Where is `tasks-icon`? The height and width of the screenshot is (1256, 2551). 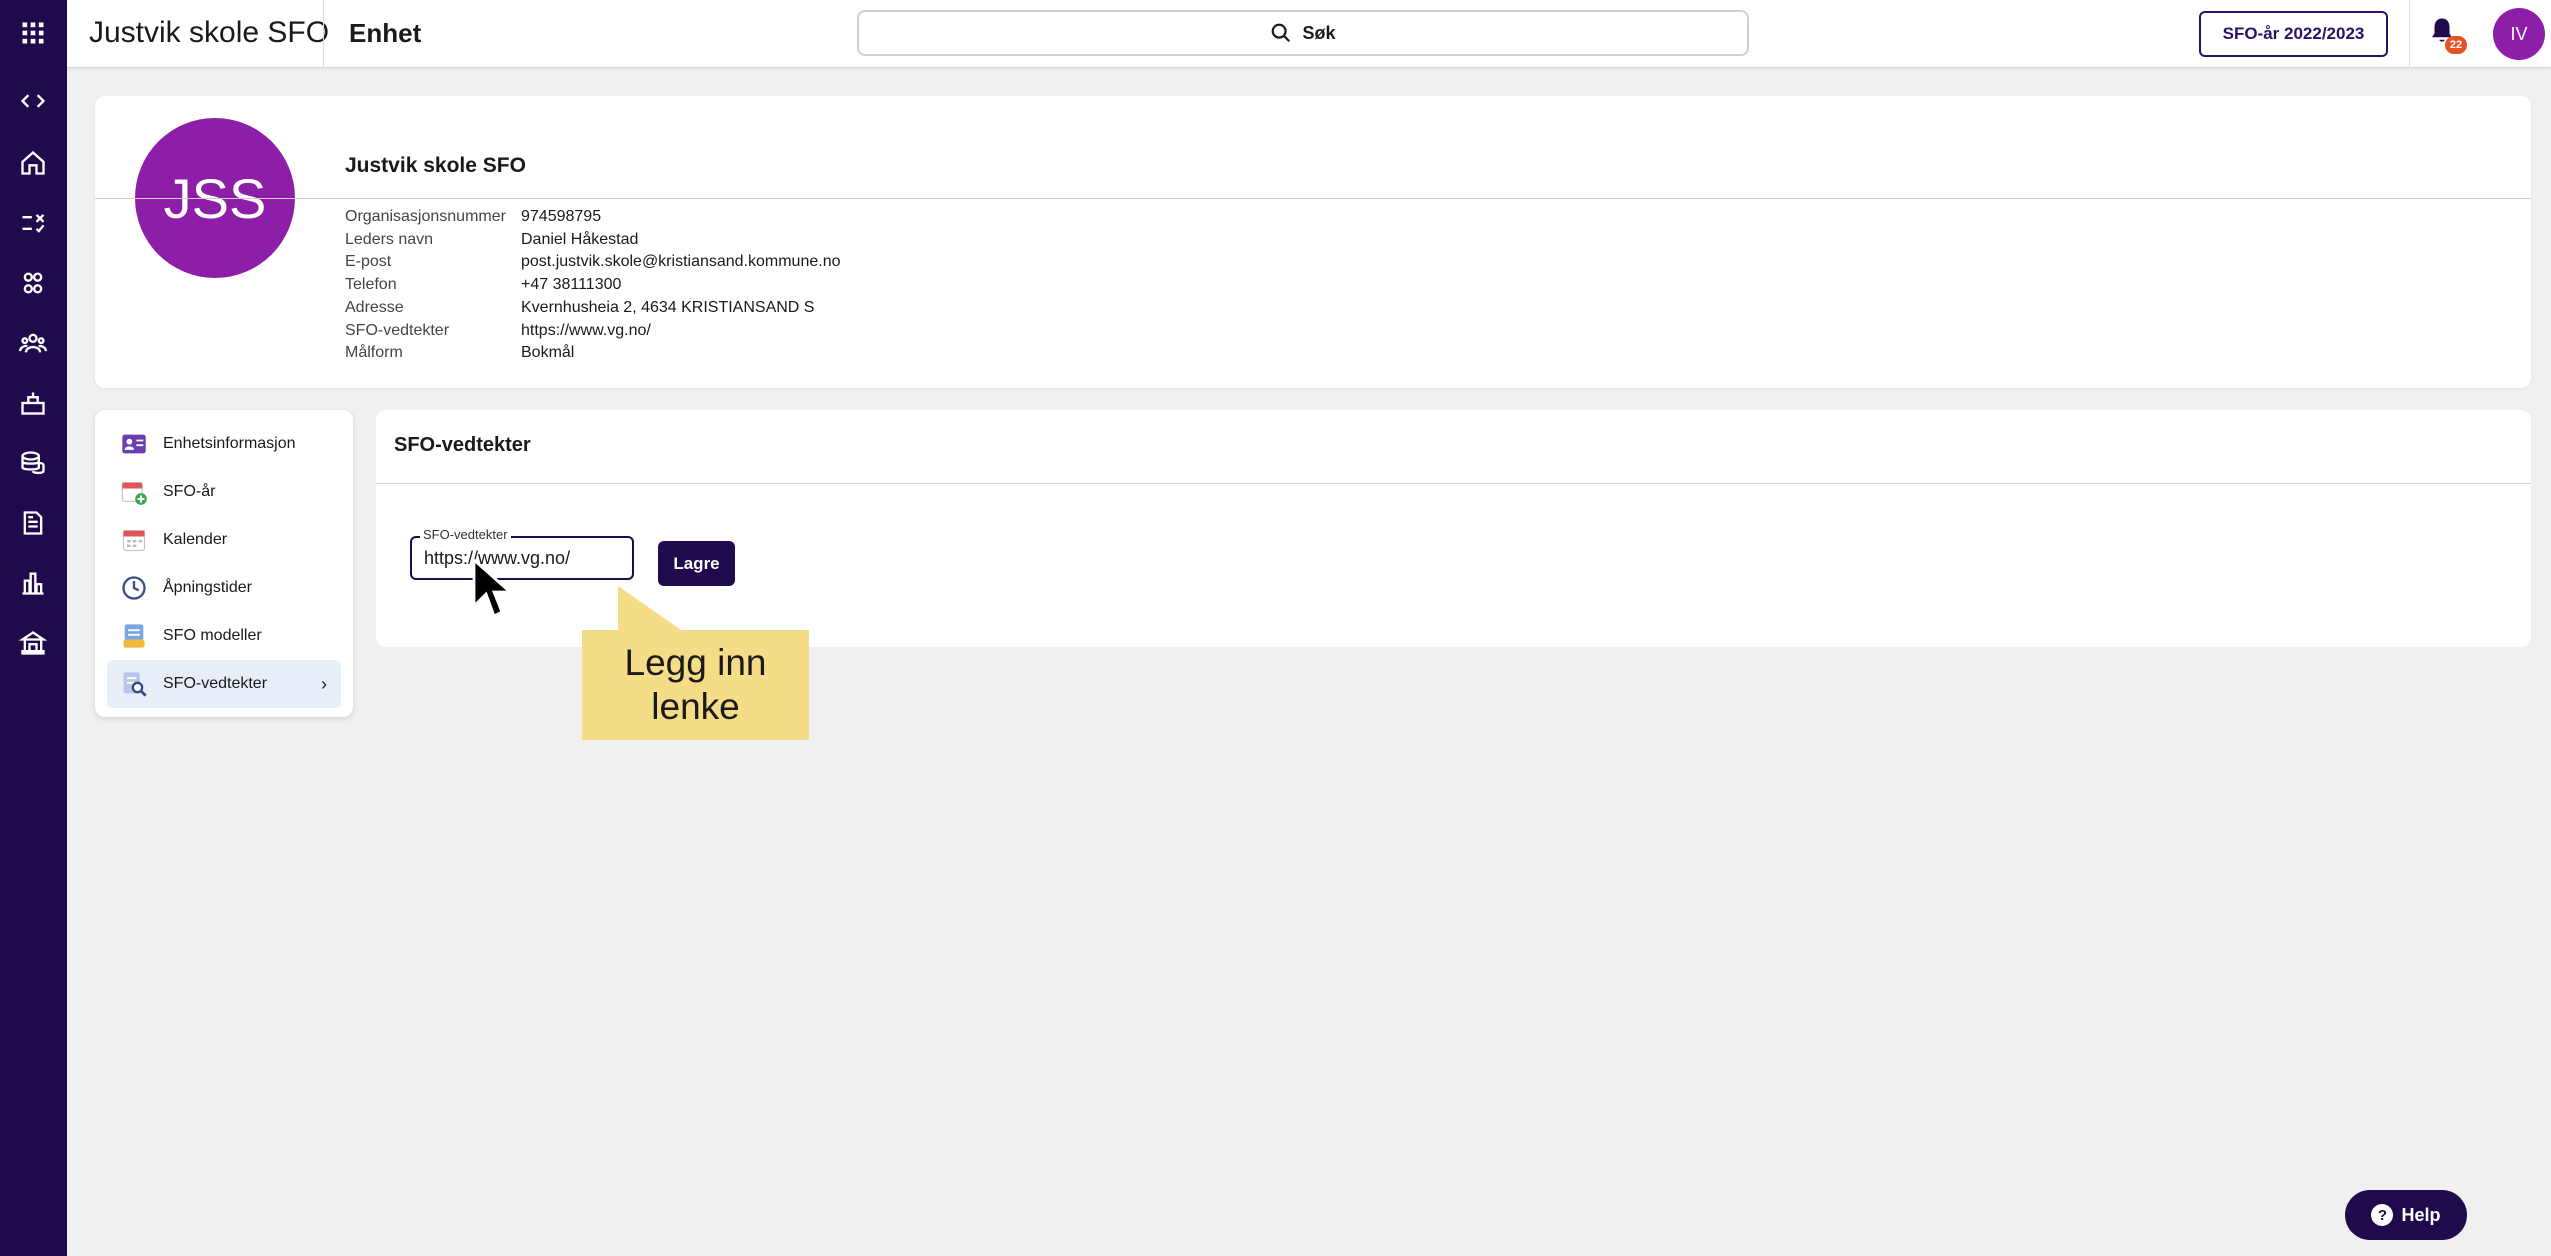
tasks-icon is located at coordinates (33, 223).